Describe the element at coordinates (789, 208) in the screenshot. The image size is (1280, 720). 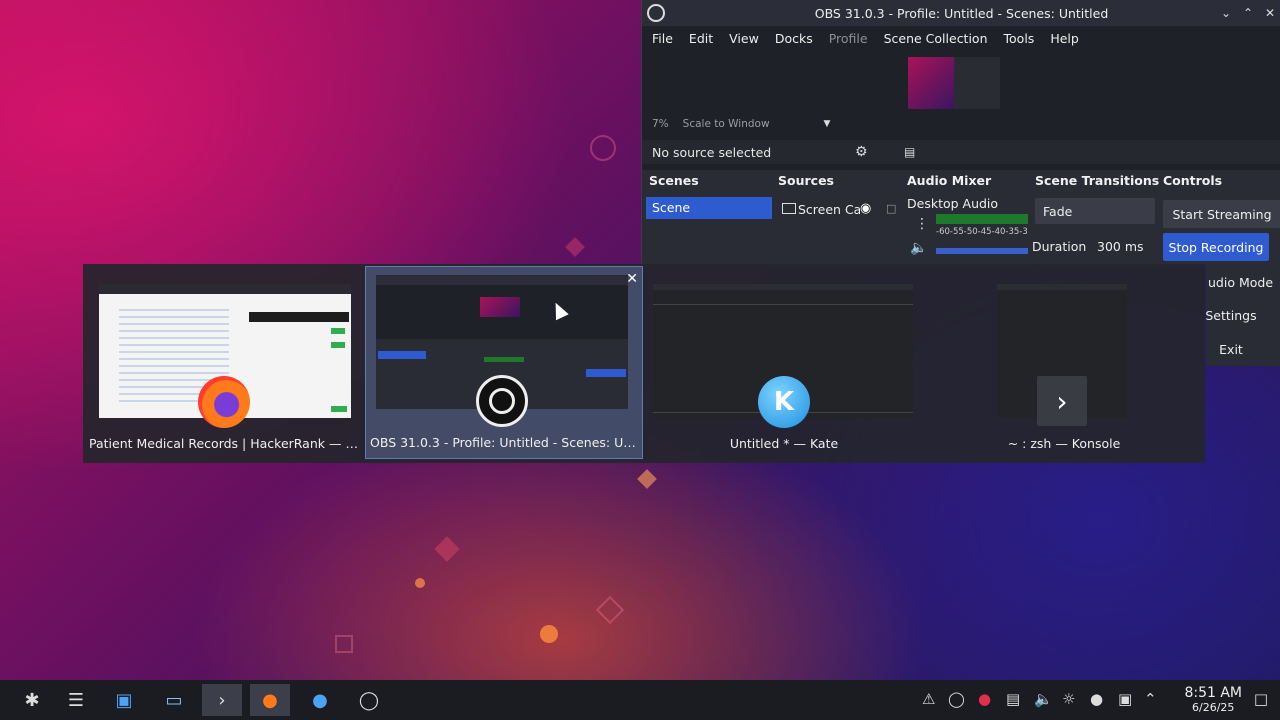
I see `monitor-icon` at that location.